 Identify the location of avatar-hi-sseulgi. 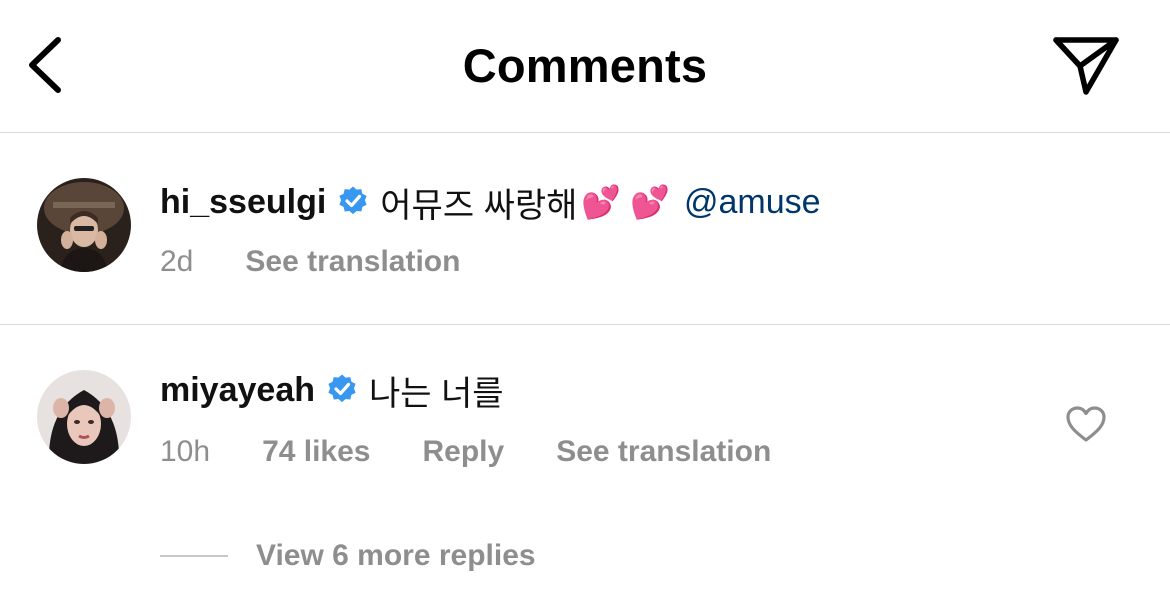
(84, 225).